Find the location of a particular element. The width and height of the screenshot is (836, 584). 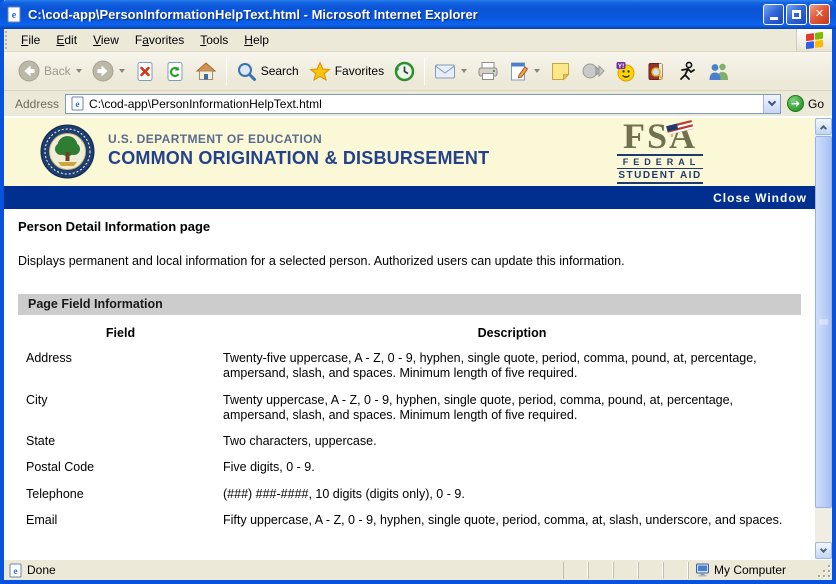

app-name: COMMON ORIGINATION & DISBURSEMENT is located at coordinates (299, 158).